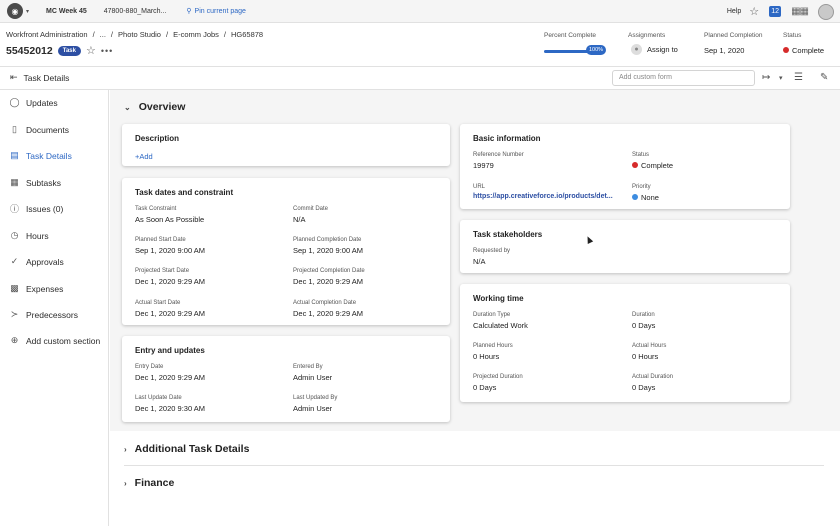 The height and width of the screenshot is (526, 840). I want to click on field-value: 0 Days, so click(643, 325).